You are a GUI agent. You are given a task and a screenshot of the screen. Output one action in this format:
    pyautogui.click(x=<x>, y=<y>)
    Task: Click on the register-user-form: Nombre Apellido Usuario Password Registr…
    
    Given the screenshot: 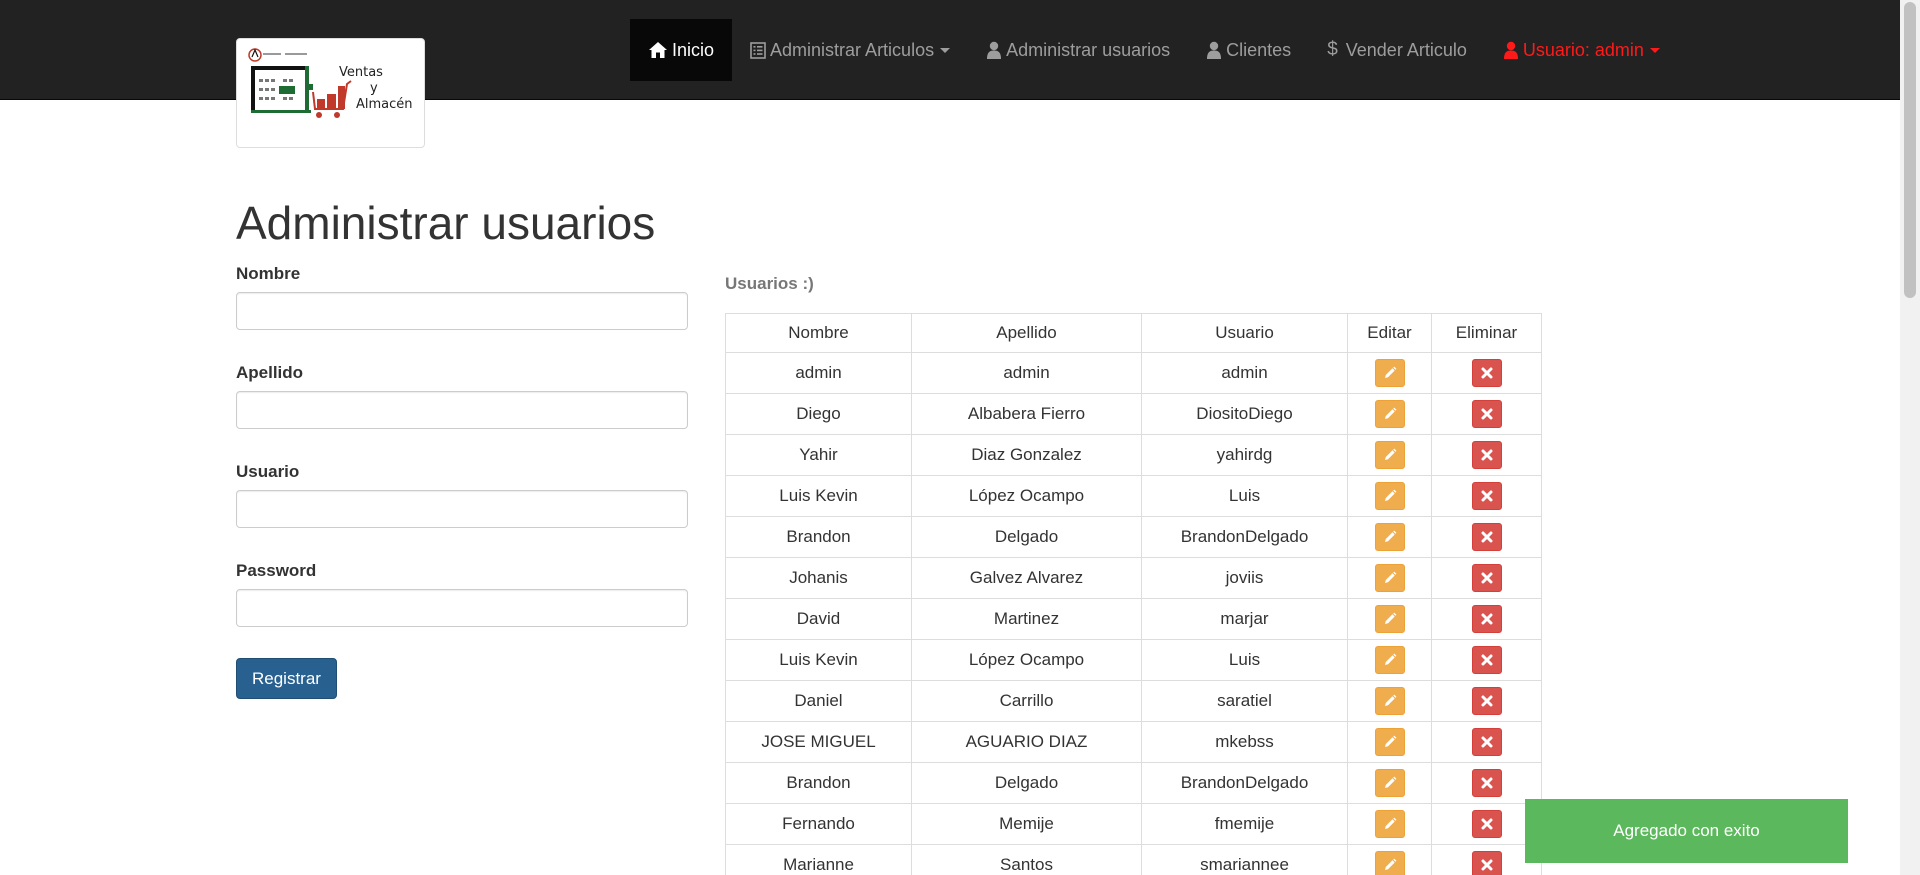 What is the action you would take?
    pyautogui.click(x=462, y=480)
    